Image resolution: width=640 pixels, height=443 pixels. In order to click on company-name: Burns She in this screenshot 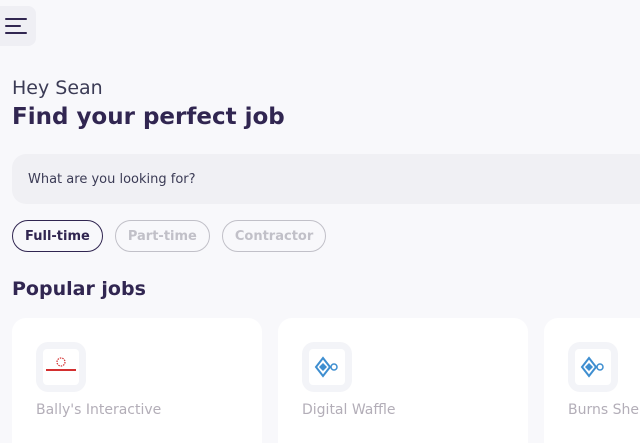, I will do `click(603, 410)`.